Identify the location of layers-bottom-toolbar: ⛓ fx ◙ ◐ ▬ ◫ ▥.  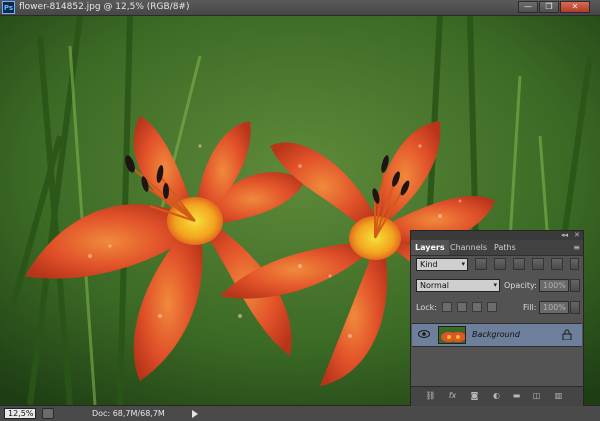
(497, 396).